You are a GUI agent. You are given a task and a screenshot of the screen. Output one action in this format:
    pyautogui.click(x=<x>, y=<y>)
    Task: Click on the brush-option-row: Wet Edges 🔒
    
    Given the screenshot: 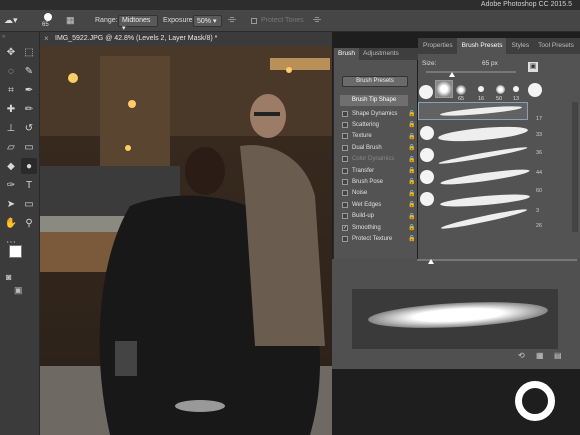 What is the action you would take?
    pyautogui.click(x=378, y=204)
    